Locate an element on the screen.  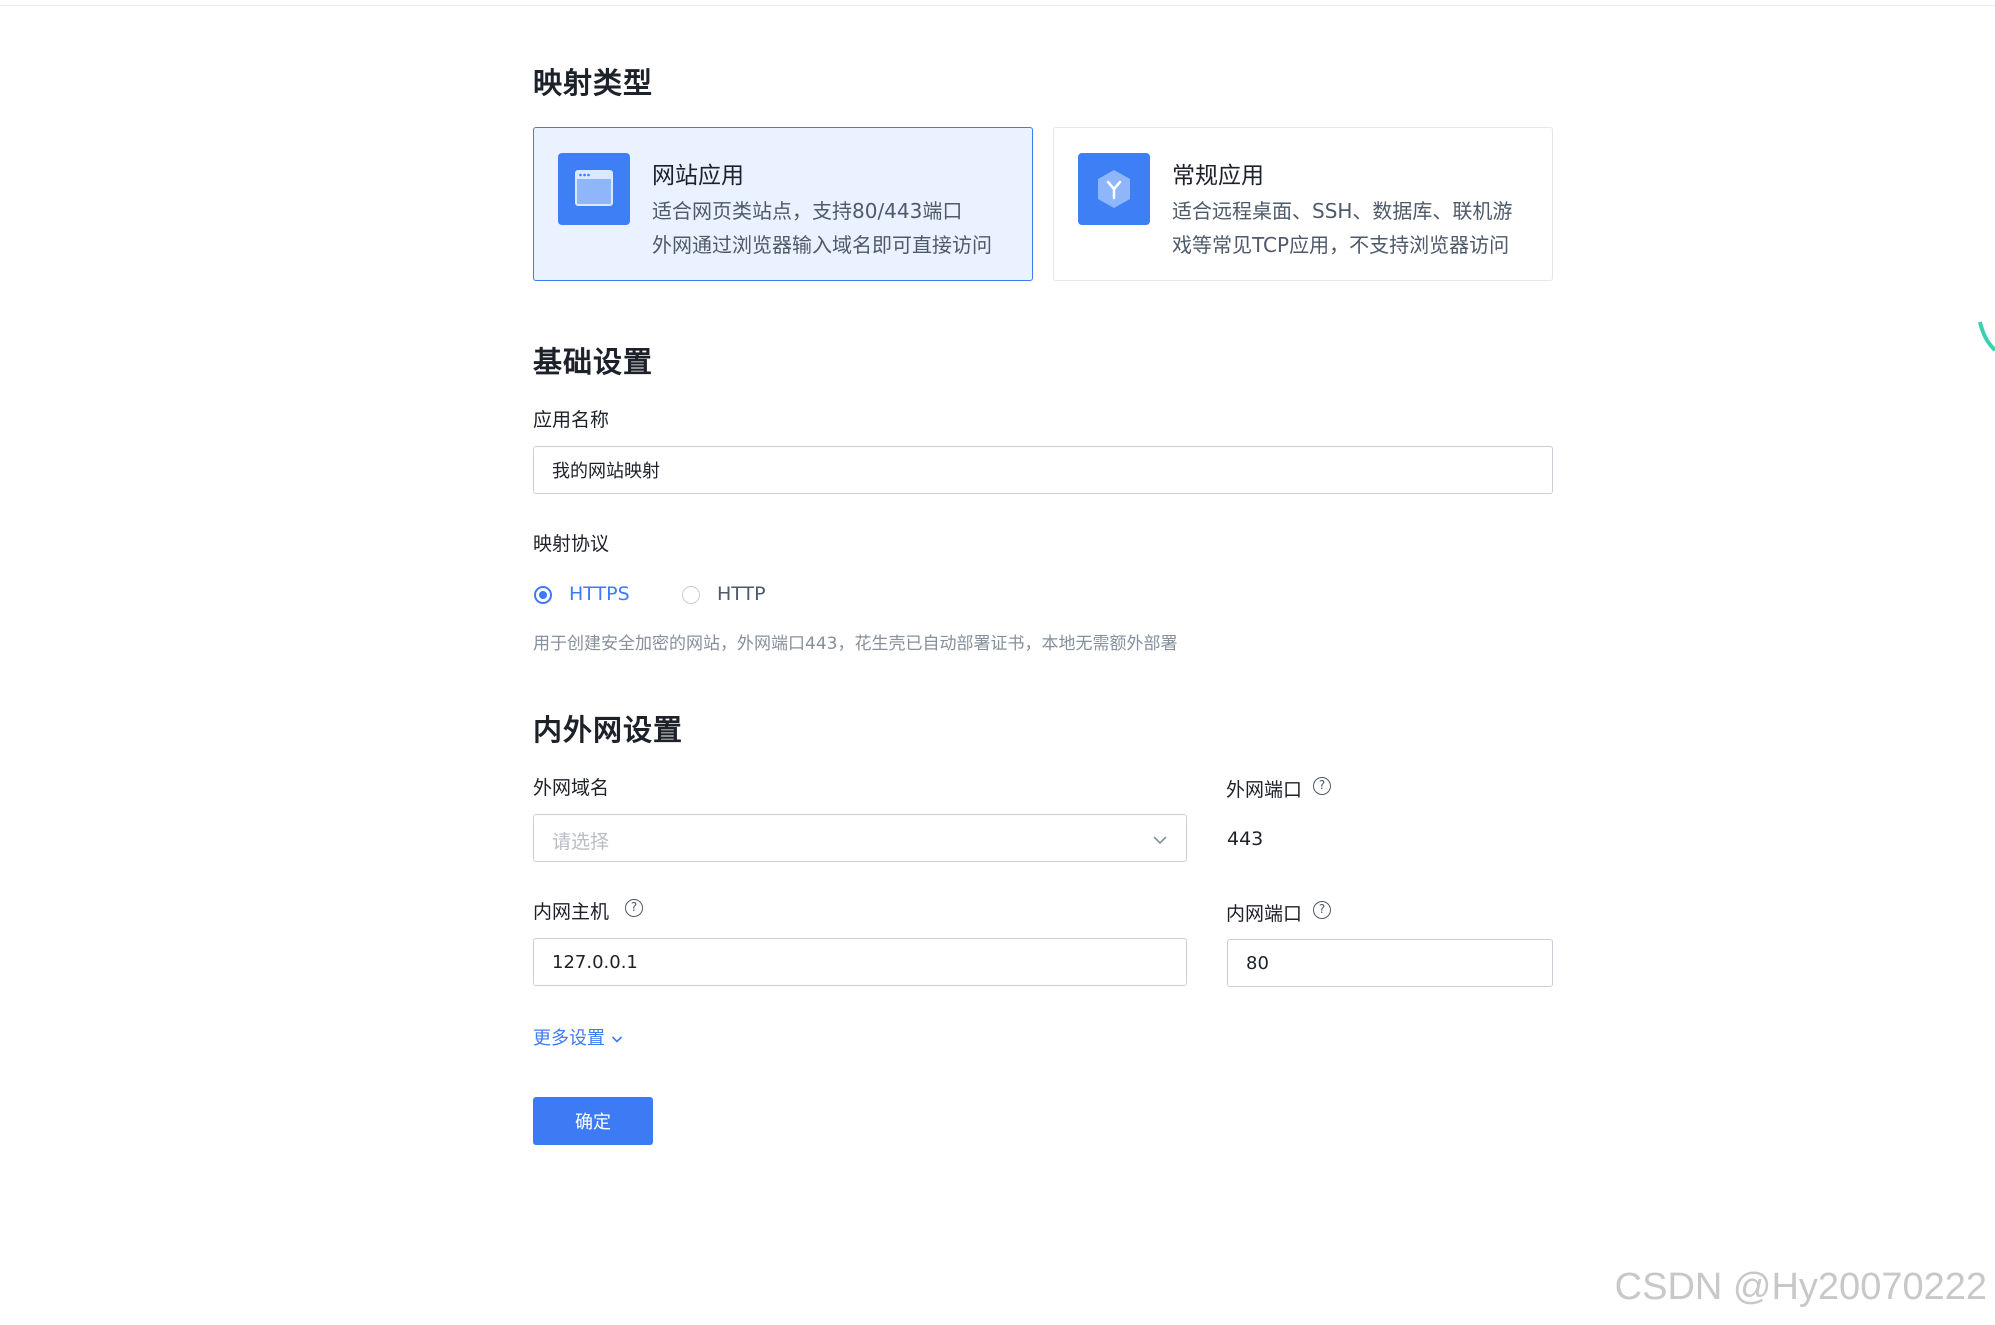
section-title-mapping-type: 映射类型 is located at coordinates (593, 83).